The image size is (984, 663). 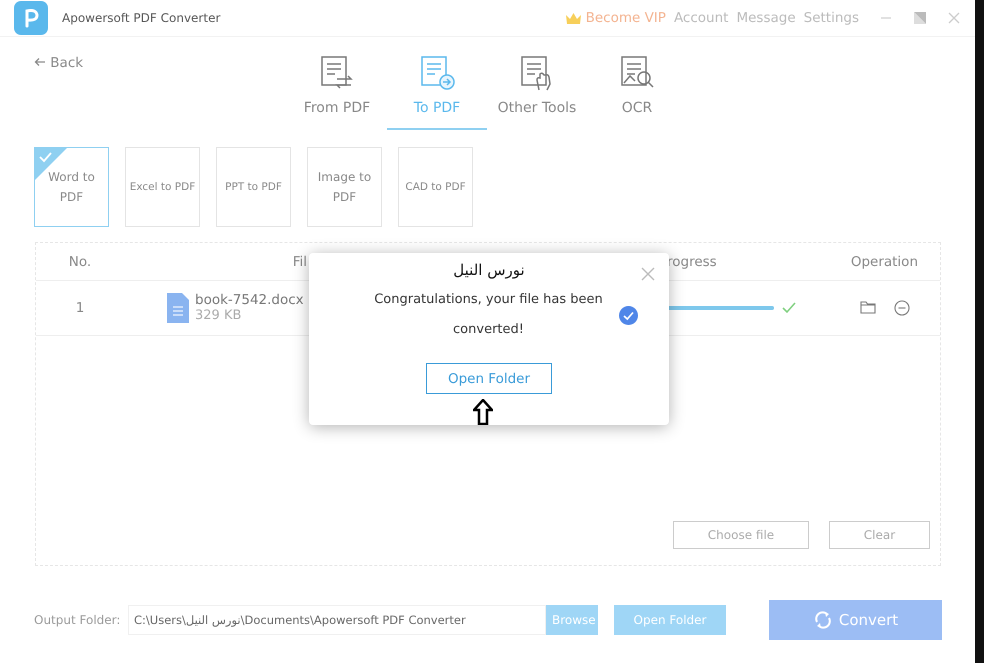 I want to click on row-number: 1, so click(x=80, y=308).